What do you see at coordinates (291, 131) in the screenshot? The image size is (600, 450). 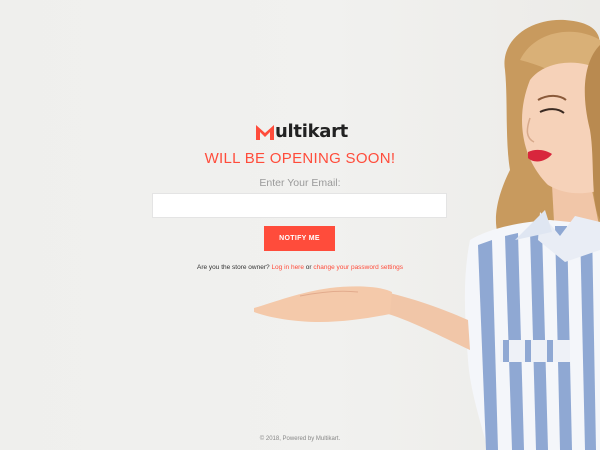 I see `logo-text-part-1: ulti` at bounding box center [291, 131].